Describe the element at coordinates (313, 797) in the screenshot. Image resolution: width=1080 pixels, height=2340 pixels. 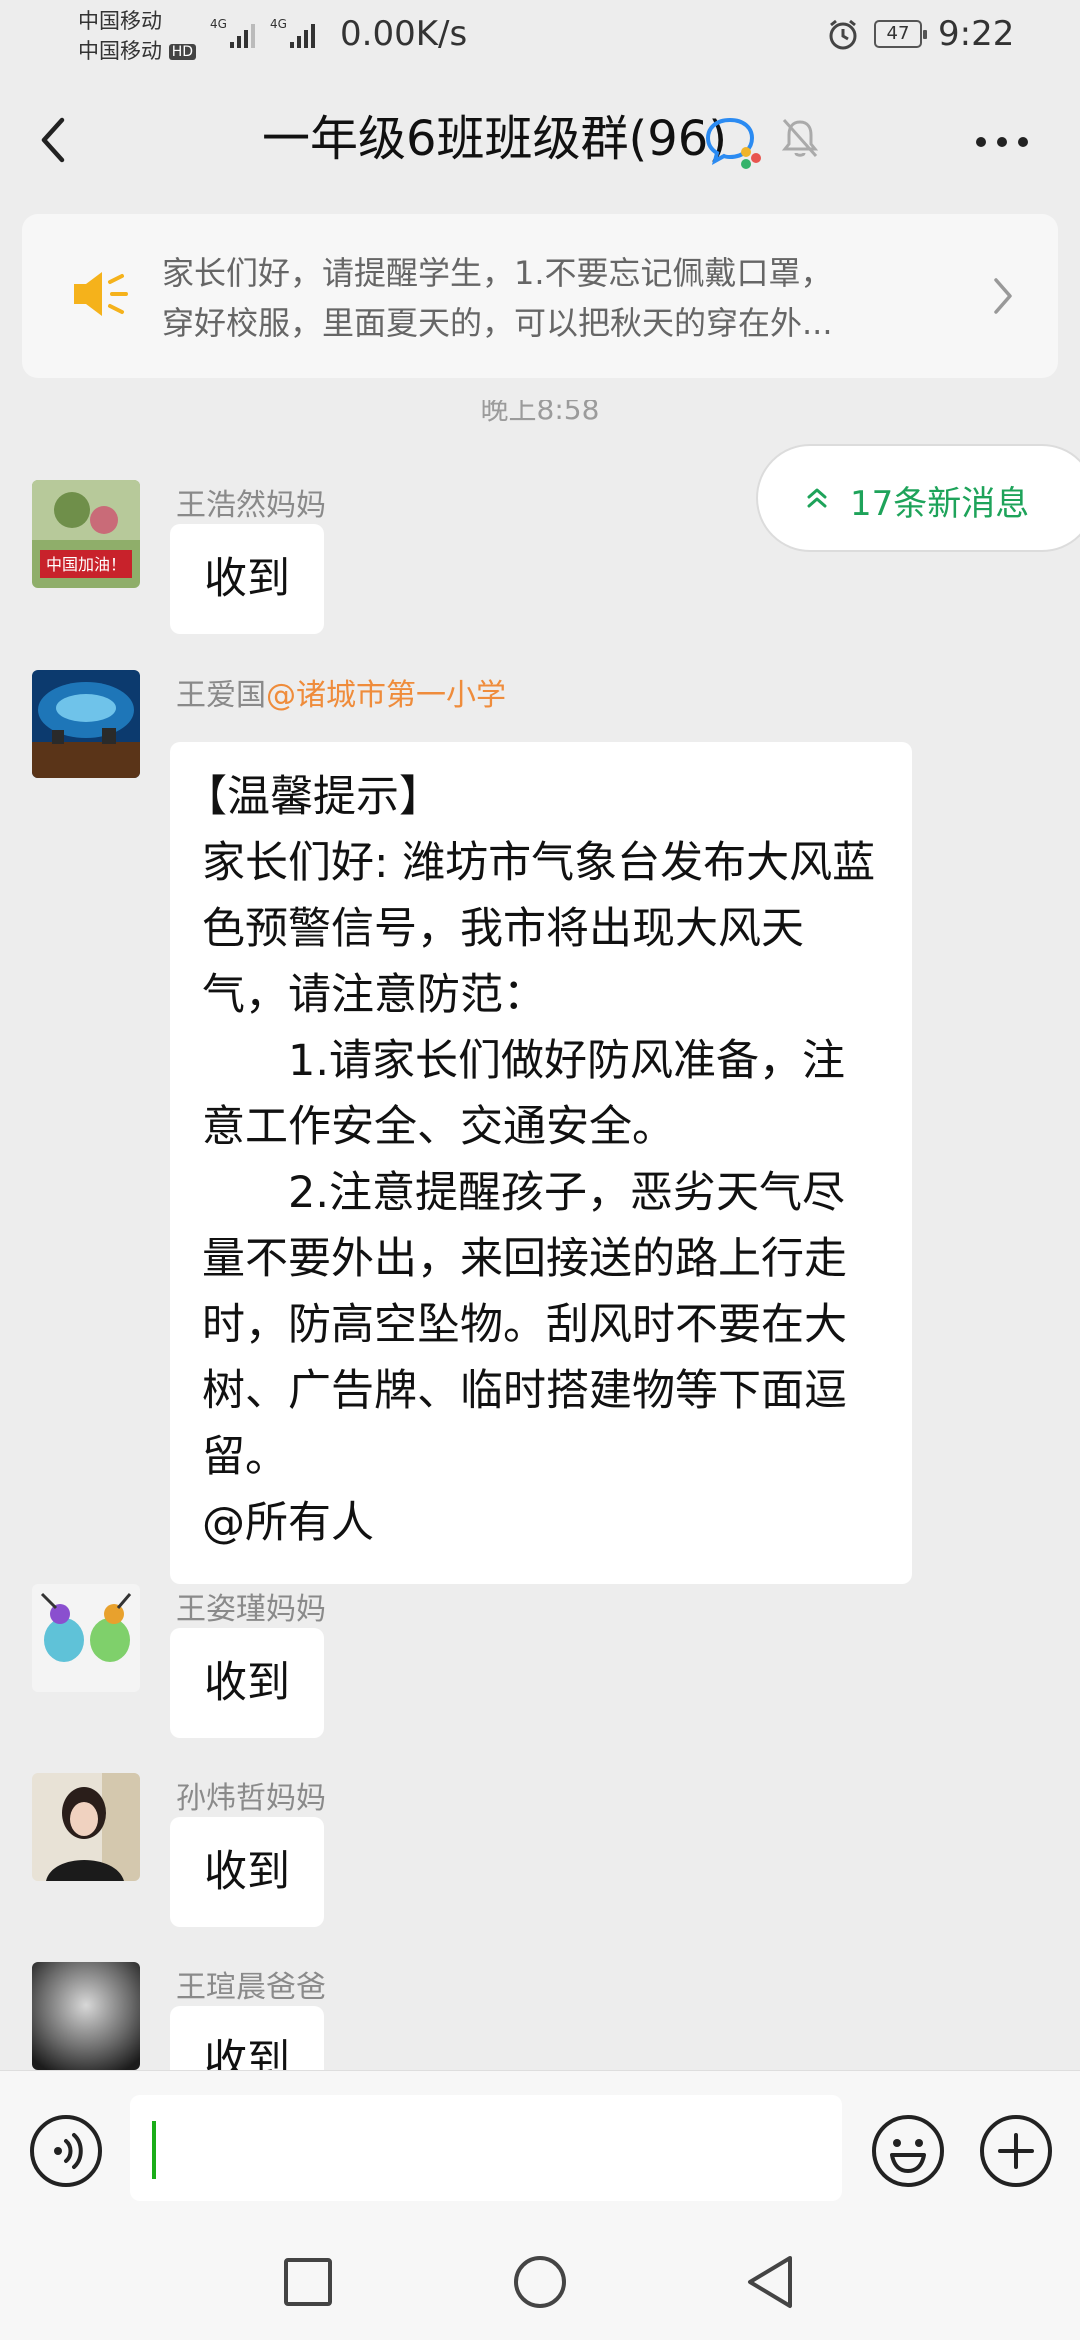
I see `message-paragraph: 【温馨提示】` at that location.